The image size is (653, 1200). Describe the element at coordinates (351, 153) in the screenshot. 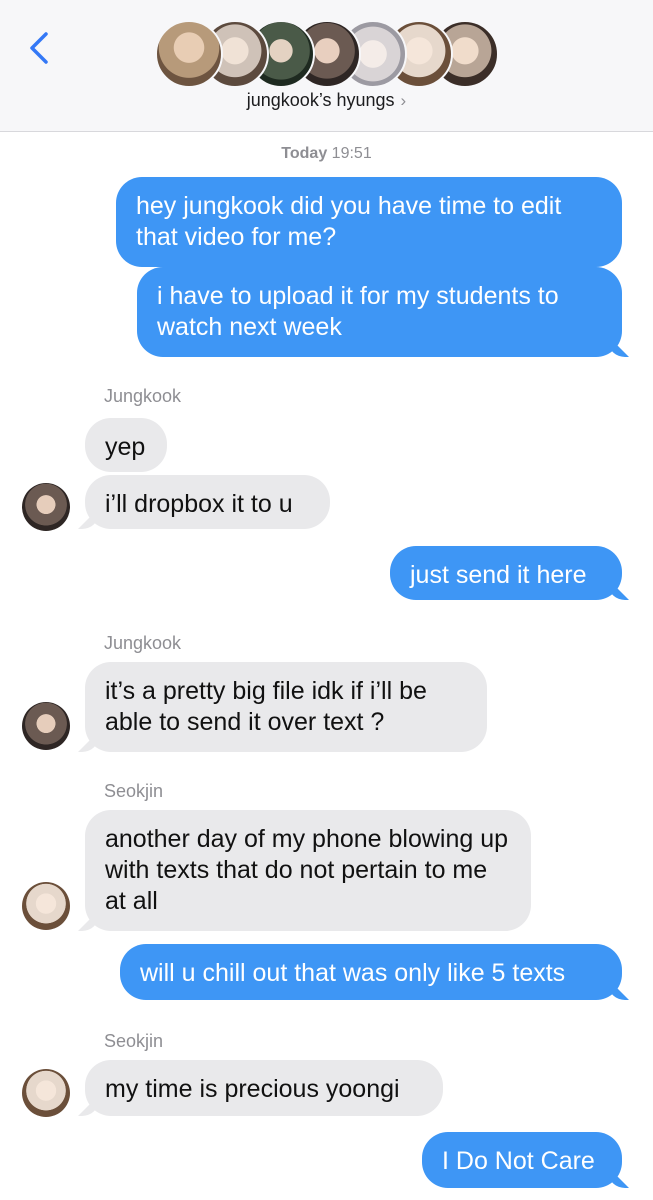

I see `timestamp-time: 19:51` at that location.